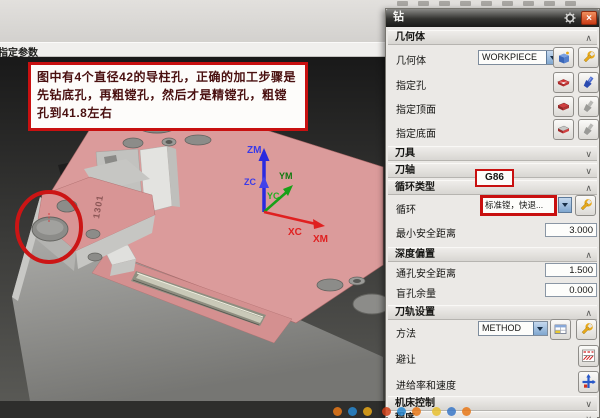 The height and width of the screenshot is (418, 600). What do you see at coordinates (416, 294) in the screenshot?
I see `blind-stock-label: 盲孔余量` at bounding box center [416, 294].